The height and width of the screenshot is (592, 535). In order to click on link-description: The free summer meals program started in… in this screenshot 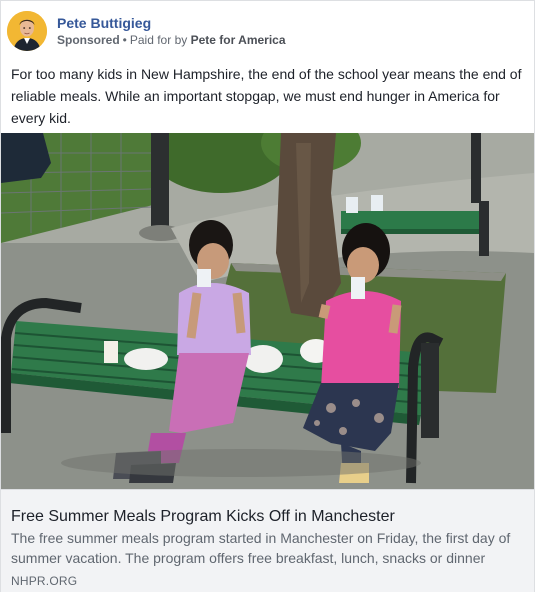, I will do `click(261, 548)`.